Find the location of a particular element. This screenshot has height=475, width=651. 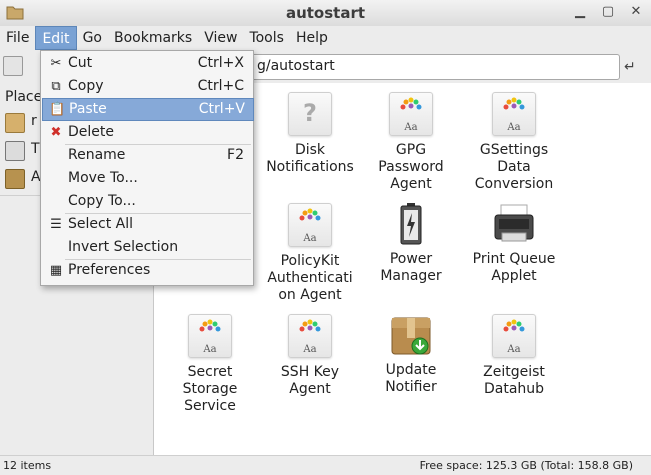

menu-edit: Edit is located at coordinates (56, 38).